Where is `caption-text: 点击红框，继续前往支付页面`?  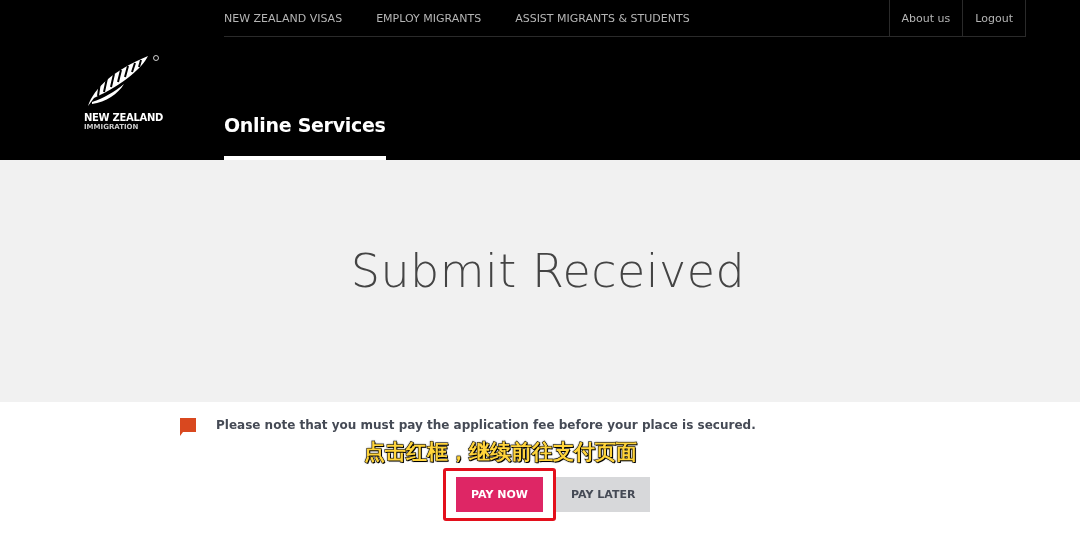
caption-text: 点击红框，继续前往支付页面 is located at coordinates (500, 452).